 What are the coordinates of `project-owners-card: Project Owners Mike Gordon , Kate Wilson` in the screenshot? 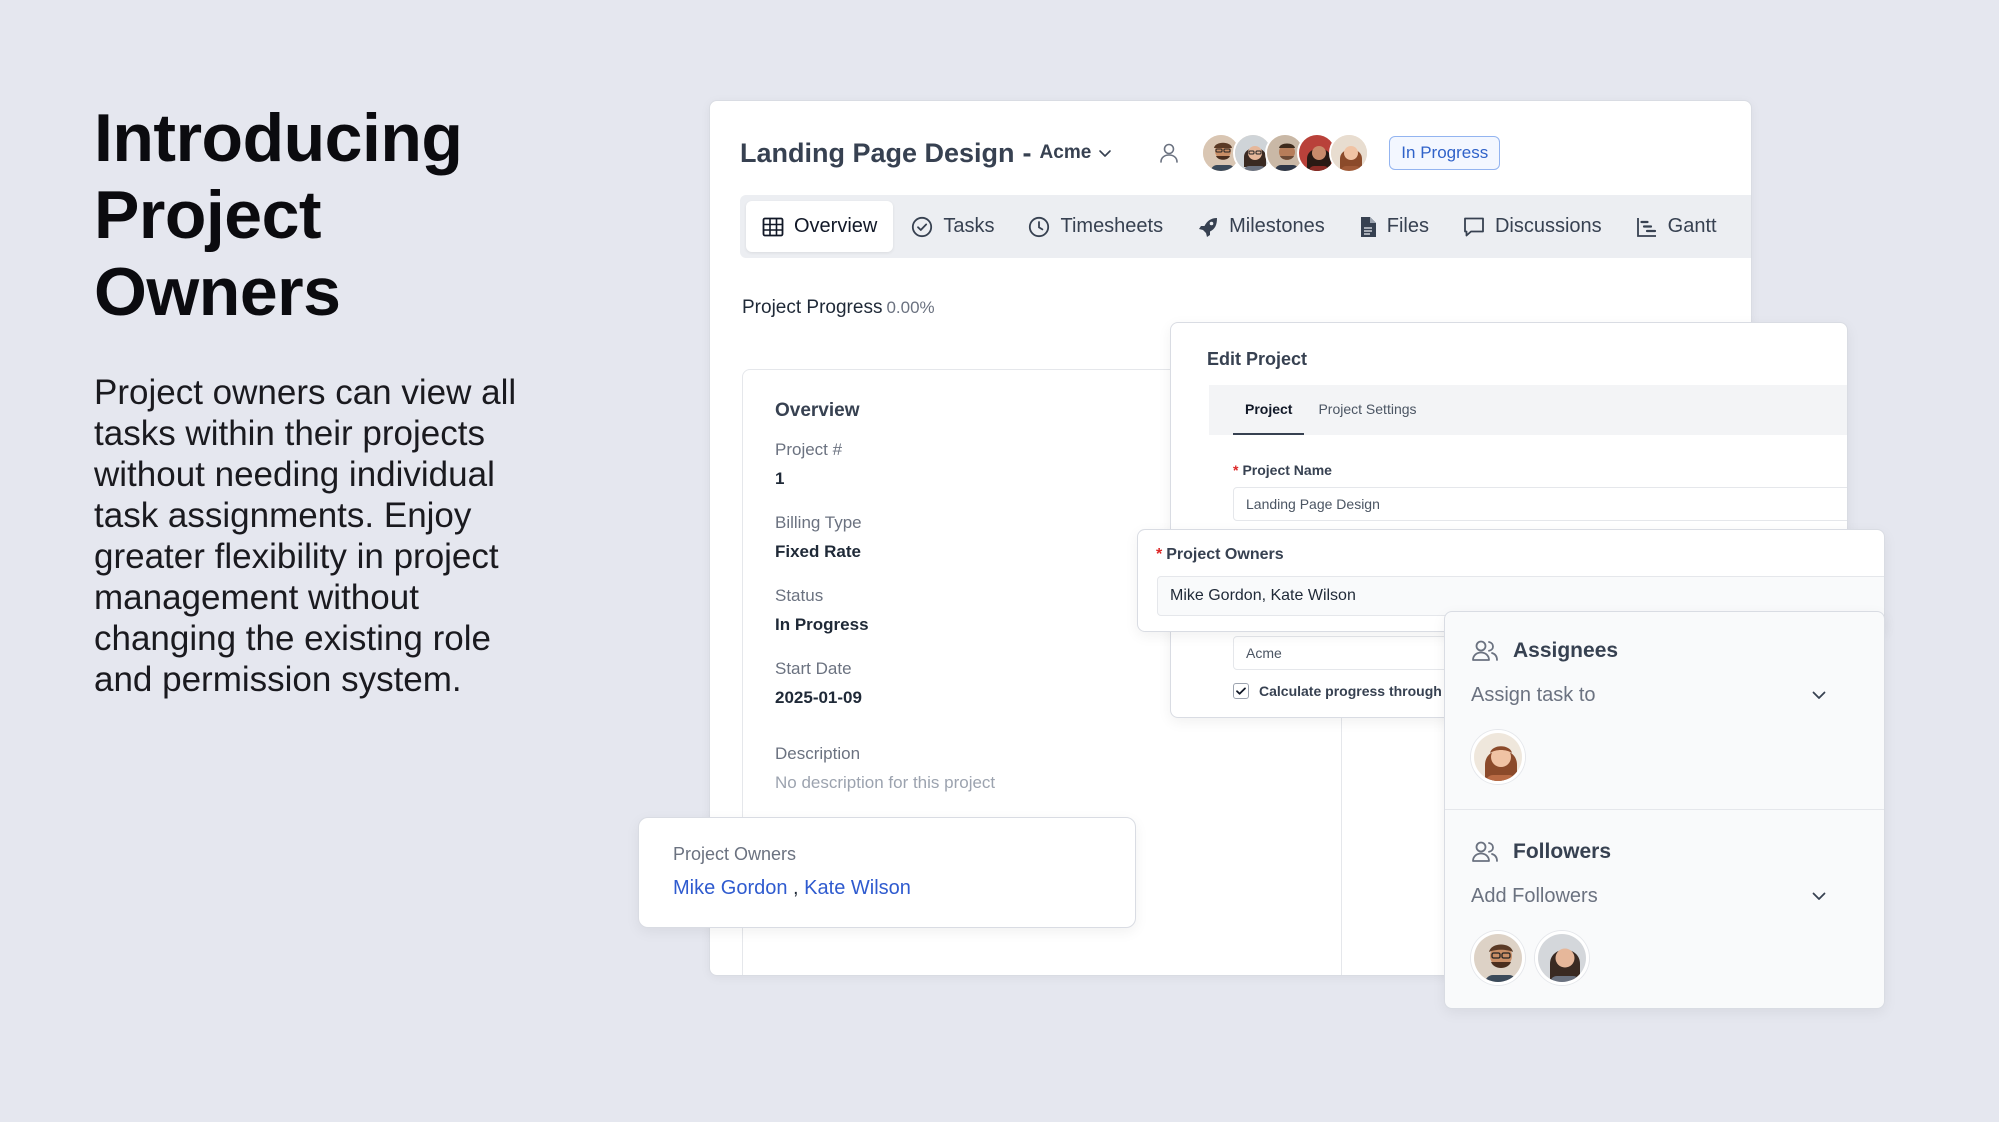 It's located at (887, 872).